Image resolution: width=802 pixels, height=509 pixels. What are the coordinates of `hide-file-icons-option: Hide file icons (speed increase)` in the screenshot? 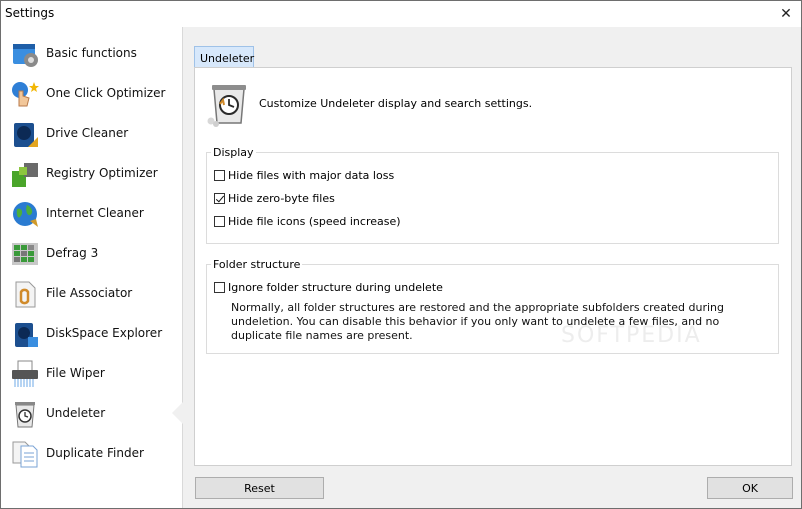 It's located at (307, 221).